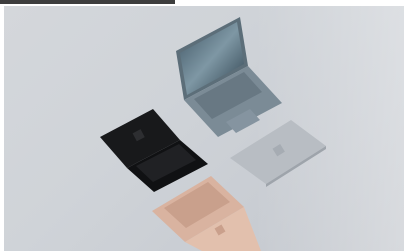 The width and height of the screenshot is (405, 251). What do you see at coordinates (87, 2) in the screenshot?
I see `top-dark-bar` at bounding box center [87, 2].